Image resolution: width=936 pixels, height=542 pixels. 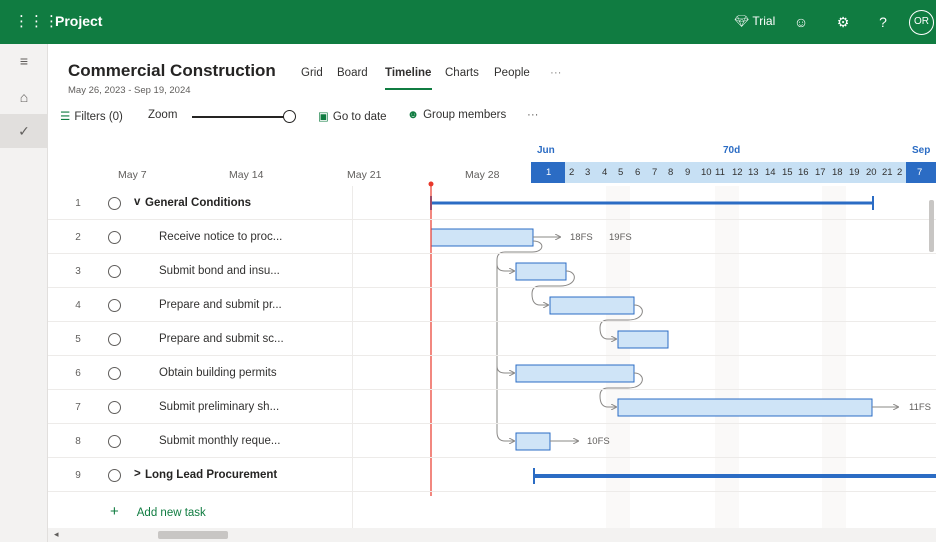 What do you see at coordinates (78, 407) in the screenshot?
I see `row-number: 7` at bounding box center [78, 407].